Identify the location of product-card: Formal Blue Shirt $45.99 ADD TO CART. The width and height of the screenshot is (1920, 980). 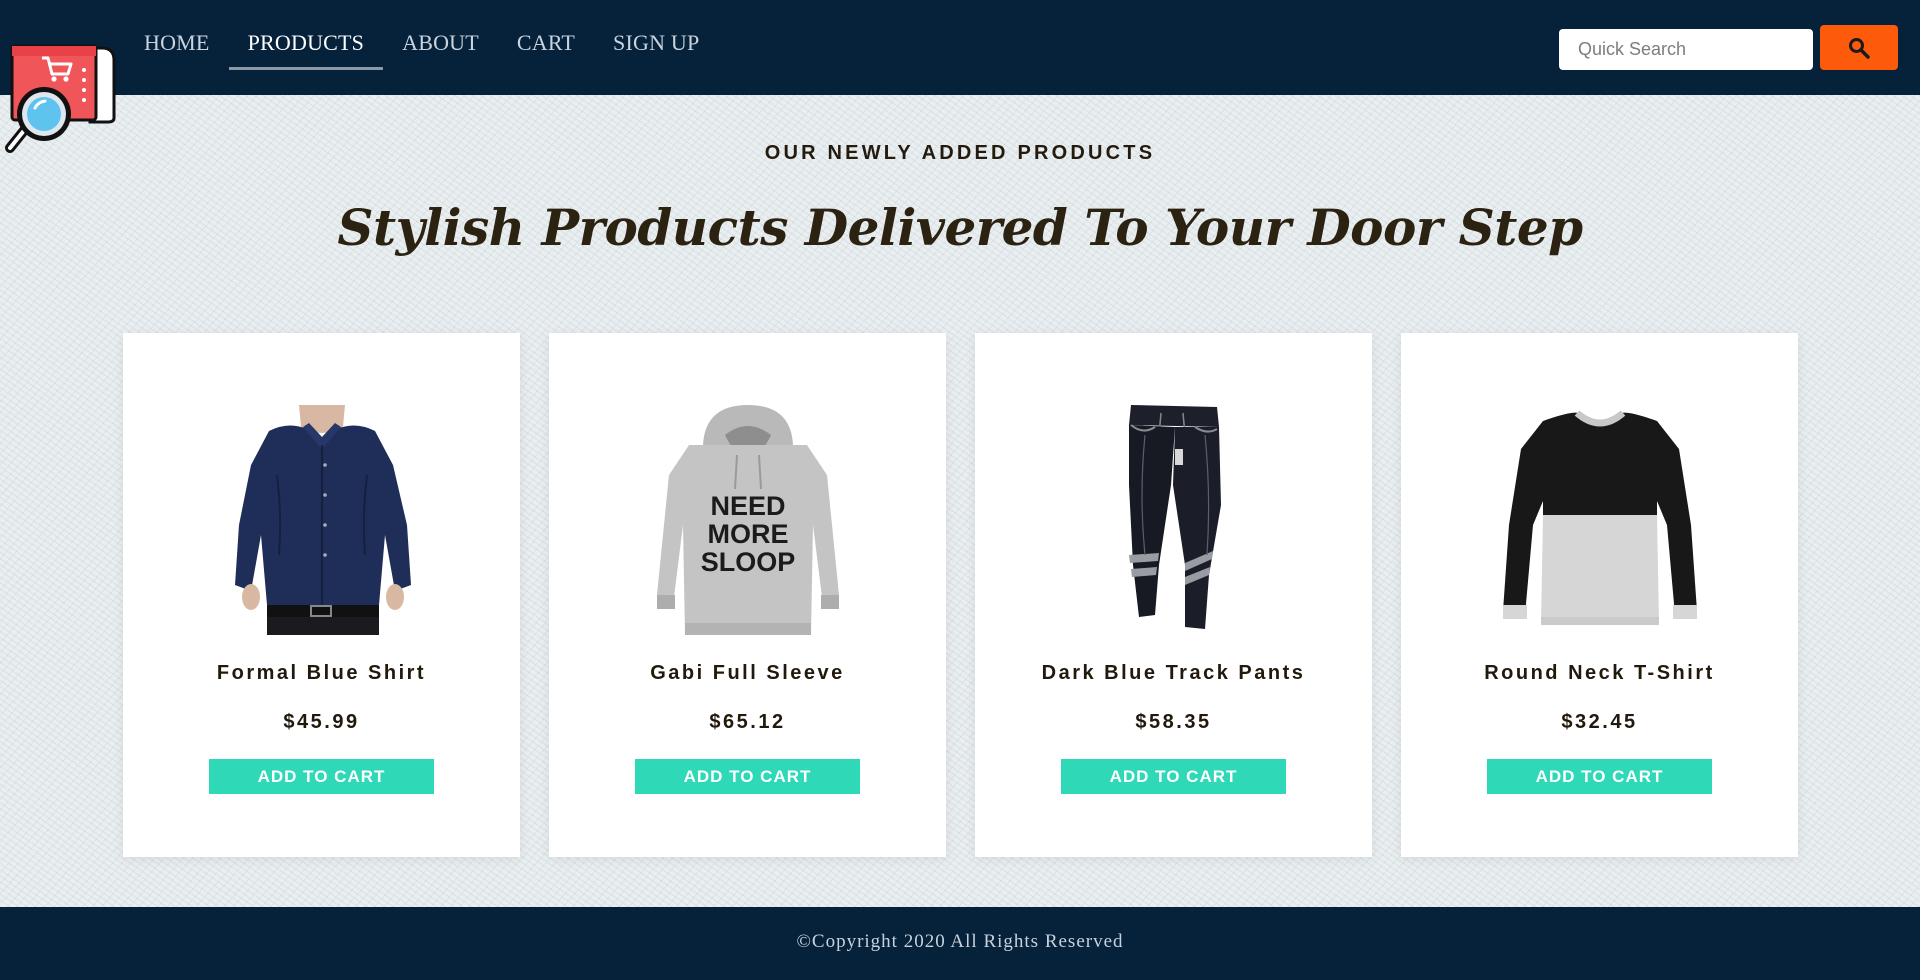
(321, 595).